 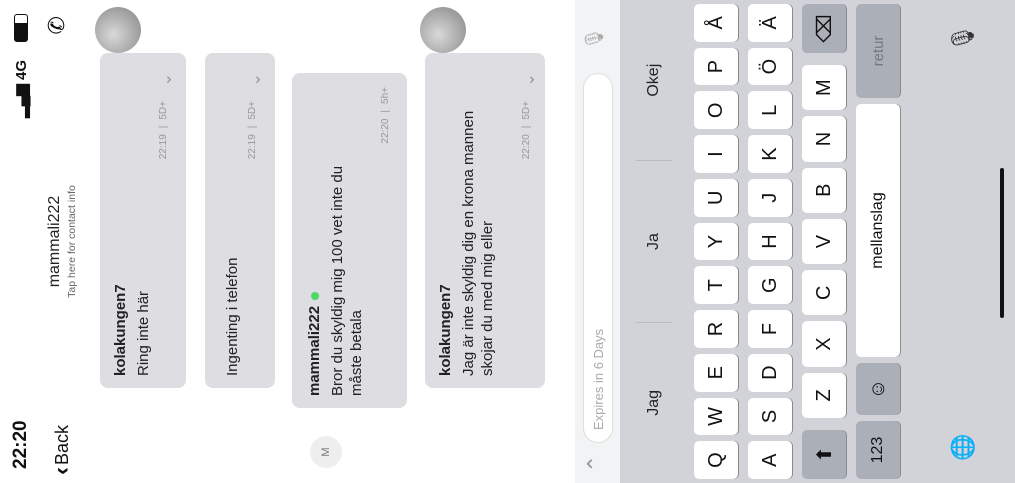 I want to click on backspace-key: ⌫, so click(x=824, y=29).